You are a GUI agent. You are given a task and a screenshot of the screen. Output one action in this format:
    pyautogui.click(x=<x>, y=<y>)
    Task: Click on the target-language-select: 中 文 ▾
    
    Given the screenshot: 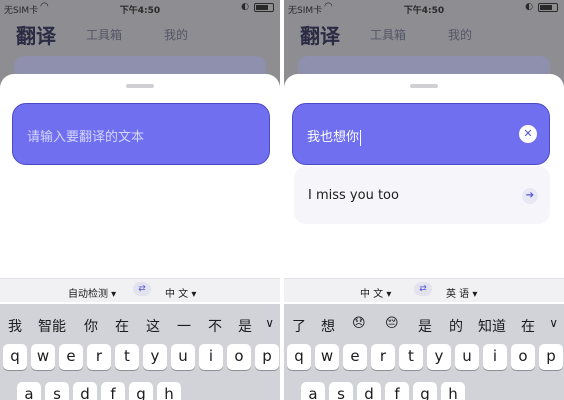 What is the action you would take?
    pyautogui.click(x=180, y=292)
    